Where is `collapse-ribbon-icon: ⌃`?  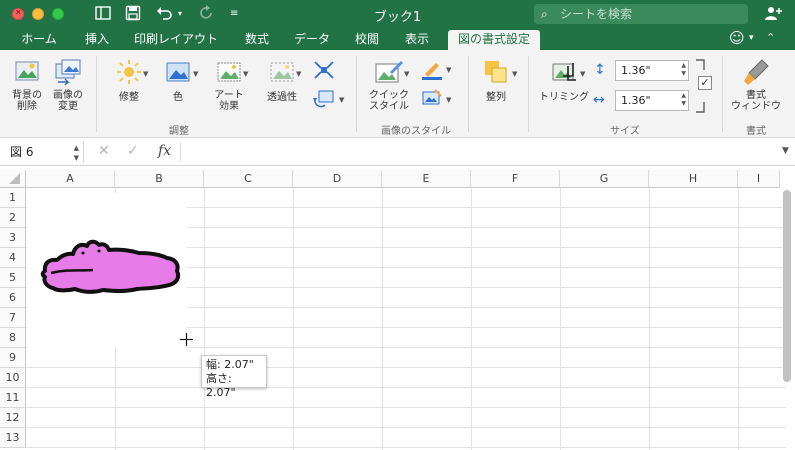
collapse-ribbon-icon: ⌃ is located at coordinates (770, 37).